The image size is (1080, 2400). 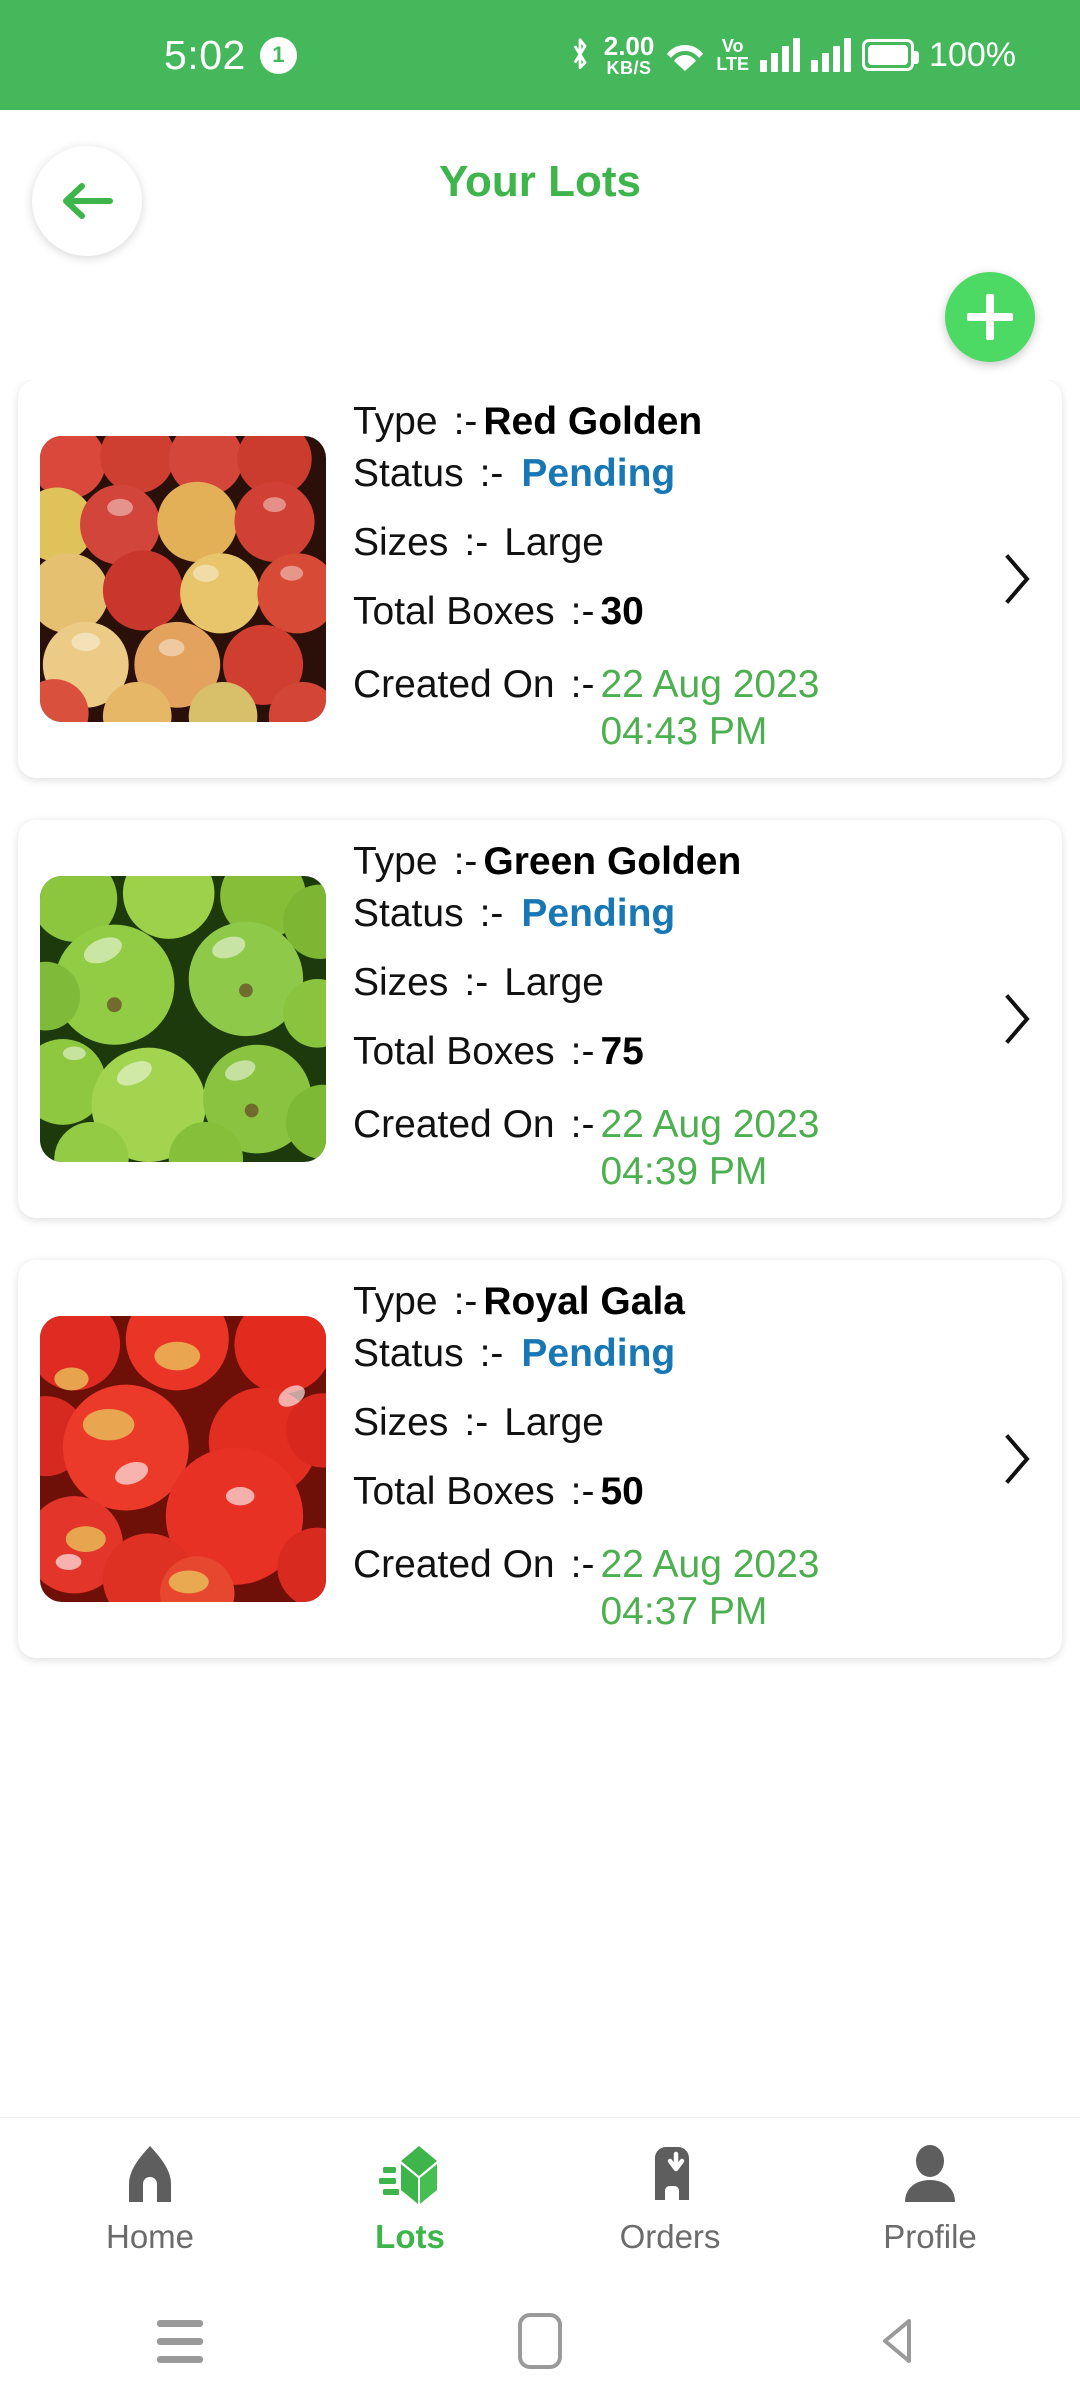 I want to click on nav-item-profile: Profile, so click(x=930, y=2200).